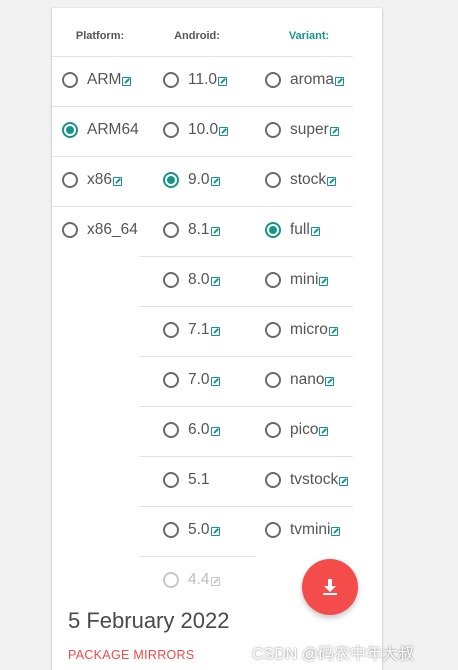  What do you see at coordinates (92, 180) in the screenshot?
I see `platform-option-x86: x86` at bounding box center [92, 180].